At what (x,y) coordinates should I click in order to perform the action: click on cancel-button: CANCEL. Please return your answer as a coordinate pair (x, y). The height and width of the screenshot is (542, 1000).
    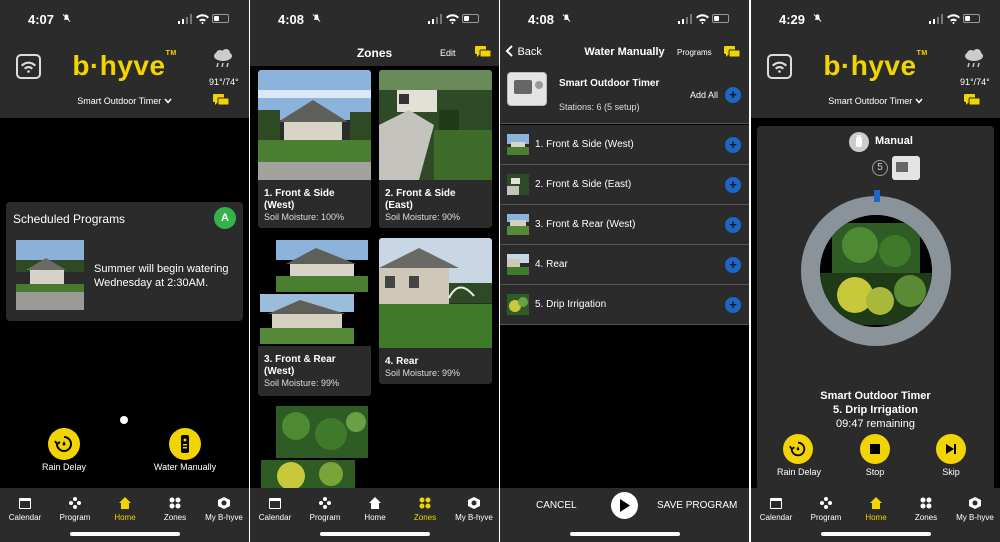
    Looking at the image, I should click on (556, 505).